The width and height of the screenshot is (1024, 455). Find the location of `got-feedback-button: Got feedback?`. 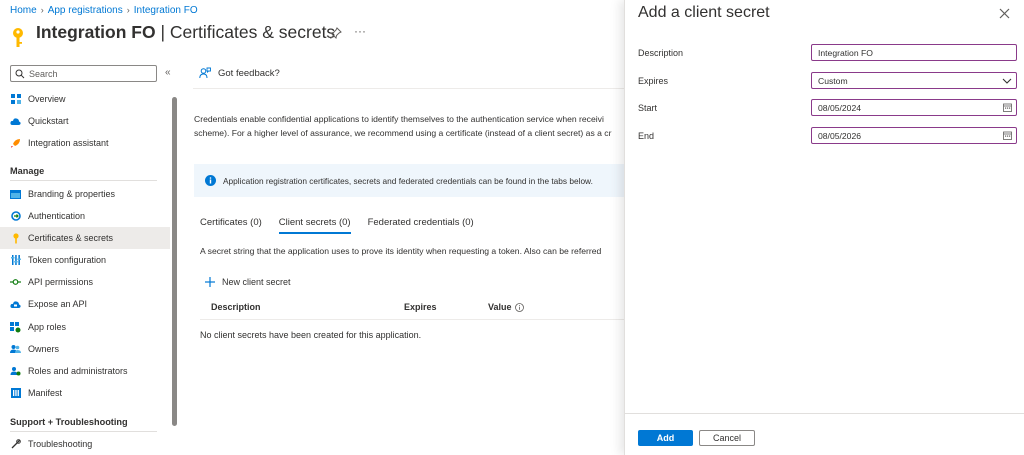

got-feedback-button: Got feedback? is located at coordinates (239, 73).